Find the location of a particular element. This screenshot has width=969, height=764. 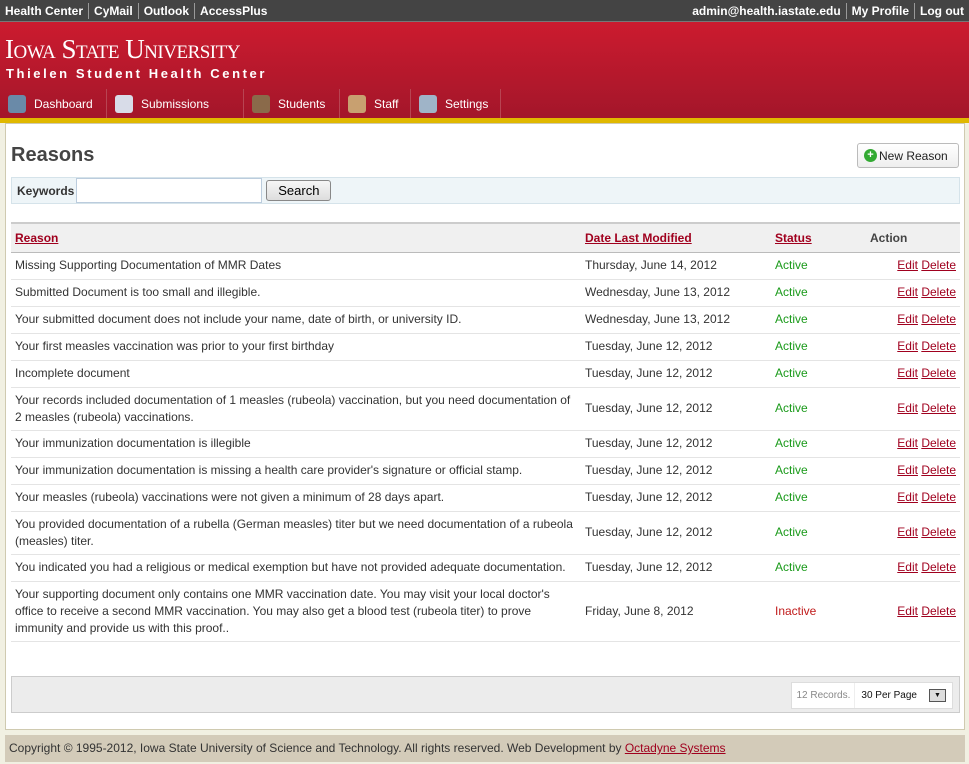

search-button: Search is located at coordinates (299, 190).